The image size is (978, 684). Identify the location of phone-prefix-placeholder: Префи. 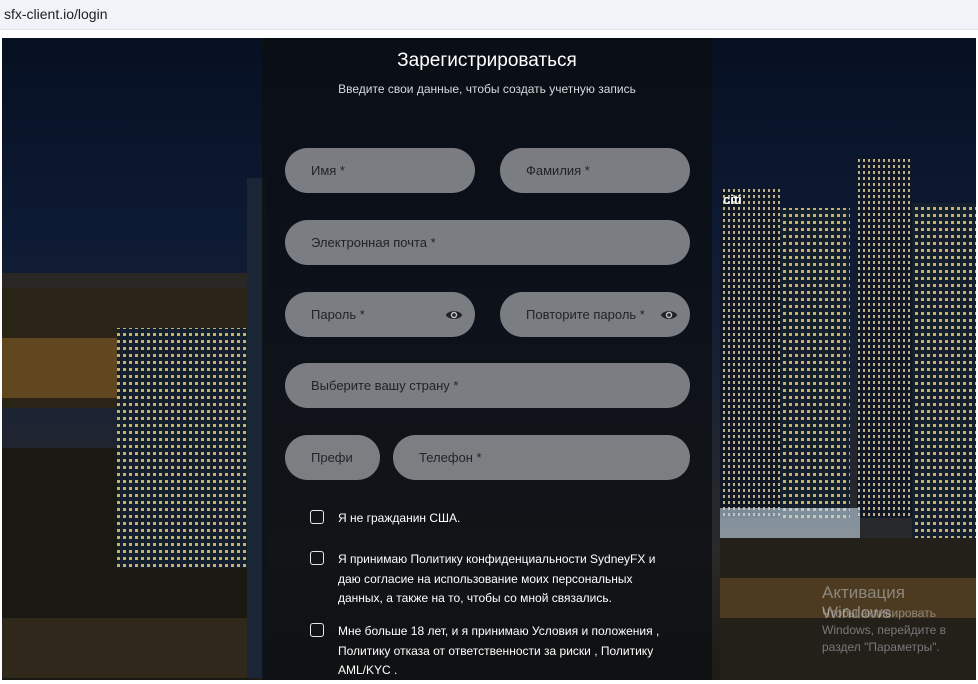
(332, 457).